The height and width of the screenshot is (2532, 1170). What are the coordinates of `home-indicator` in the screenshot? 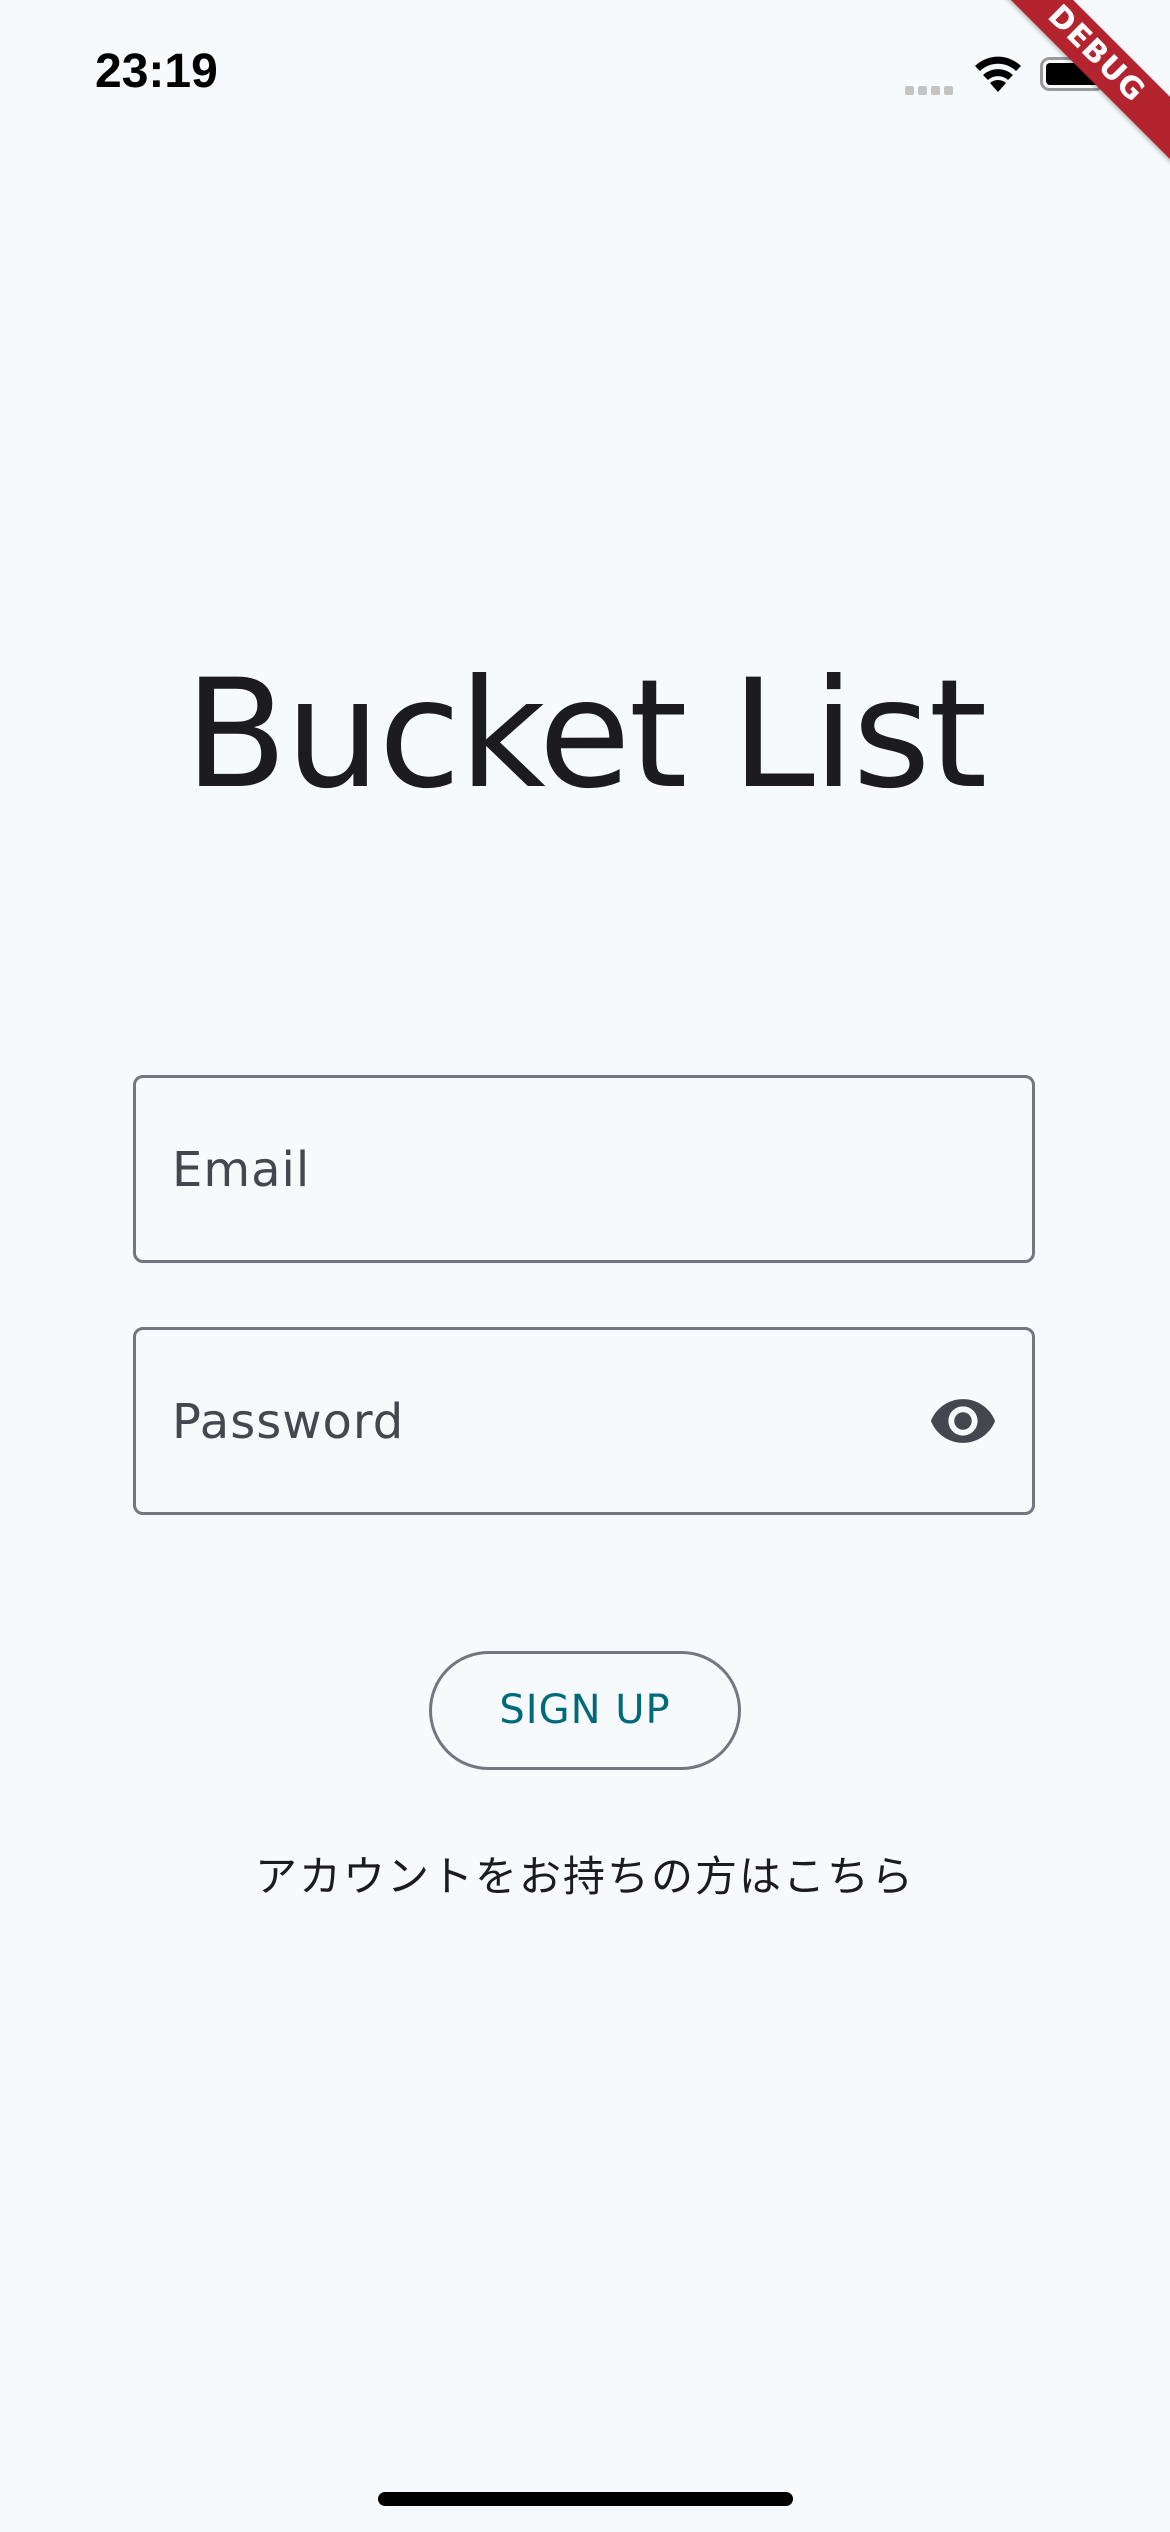 It's located at (585, 2499).